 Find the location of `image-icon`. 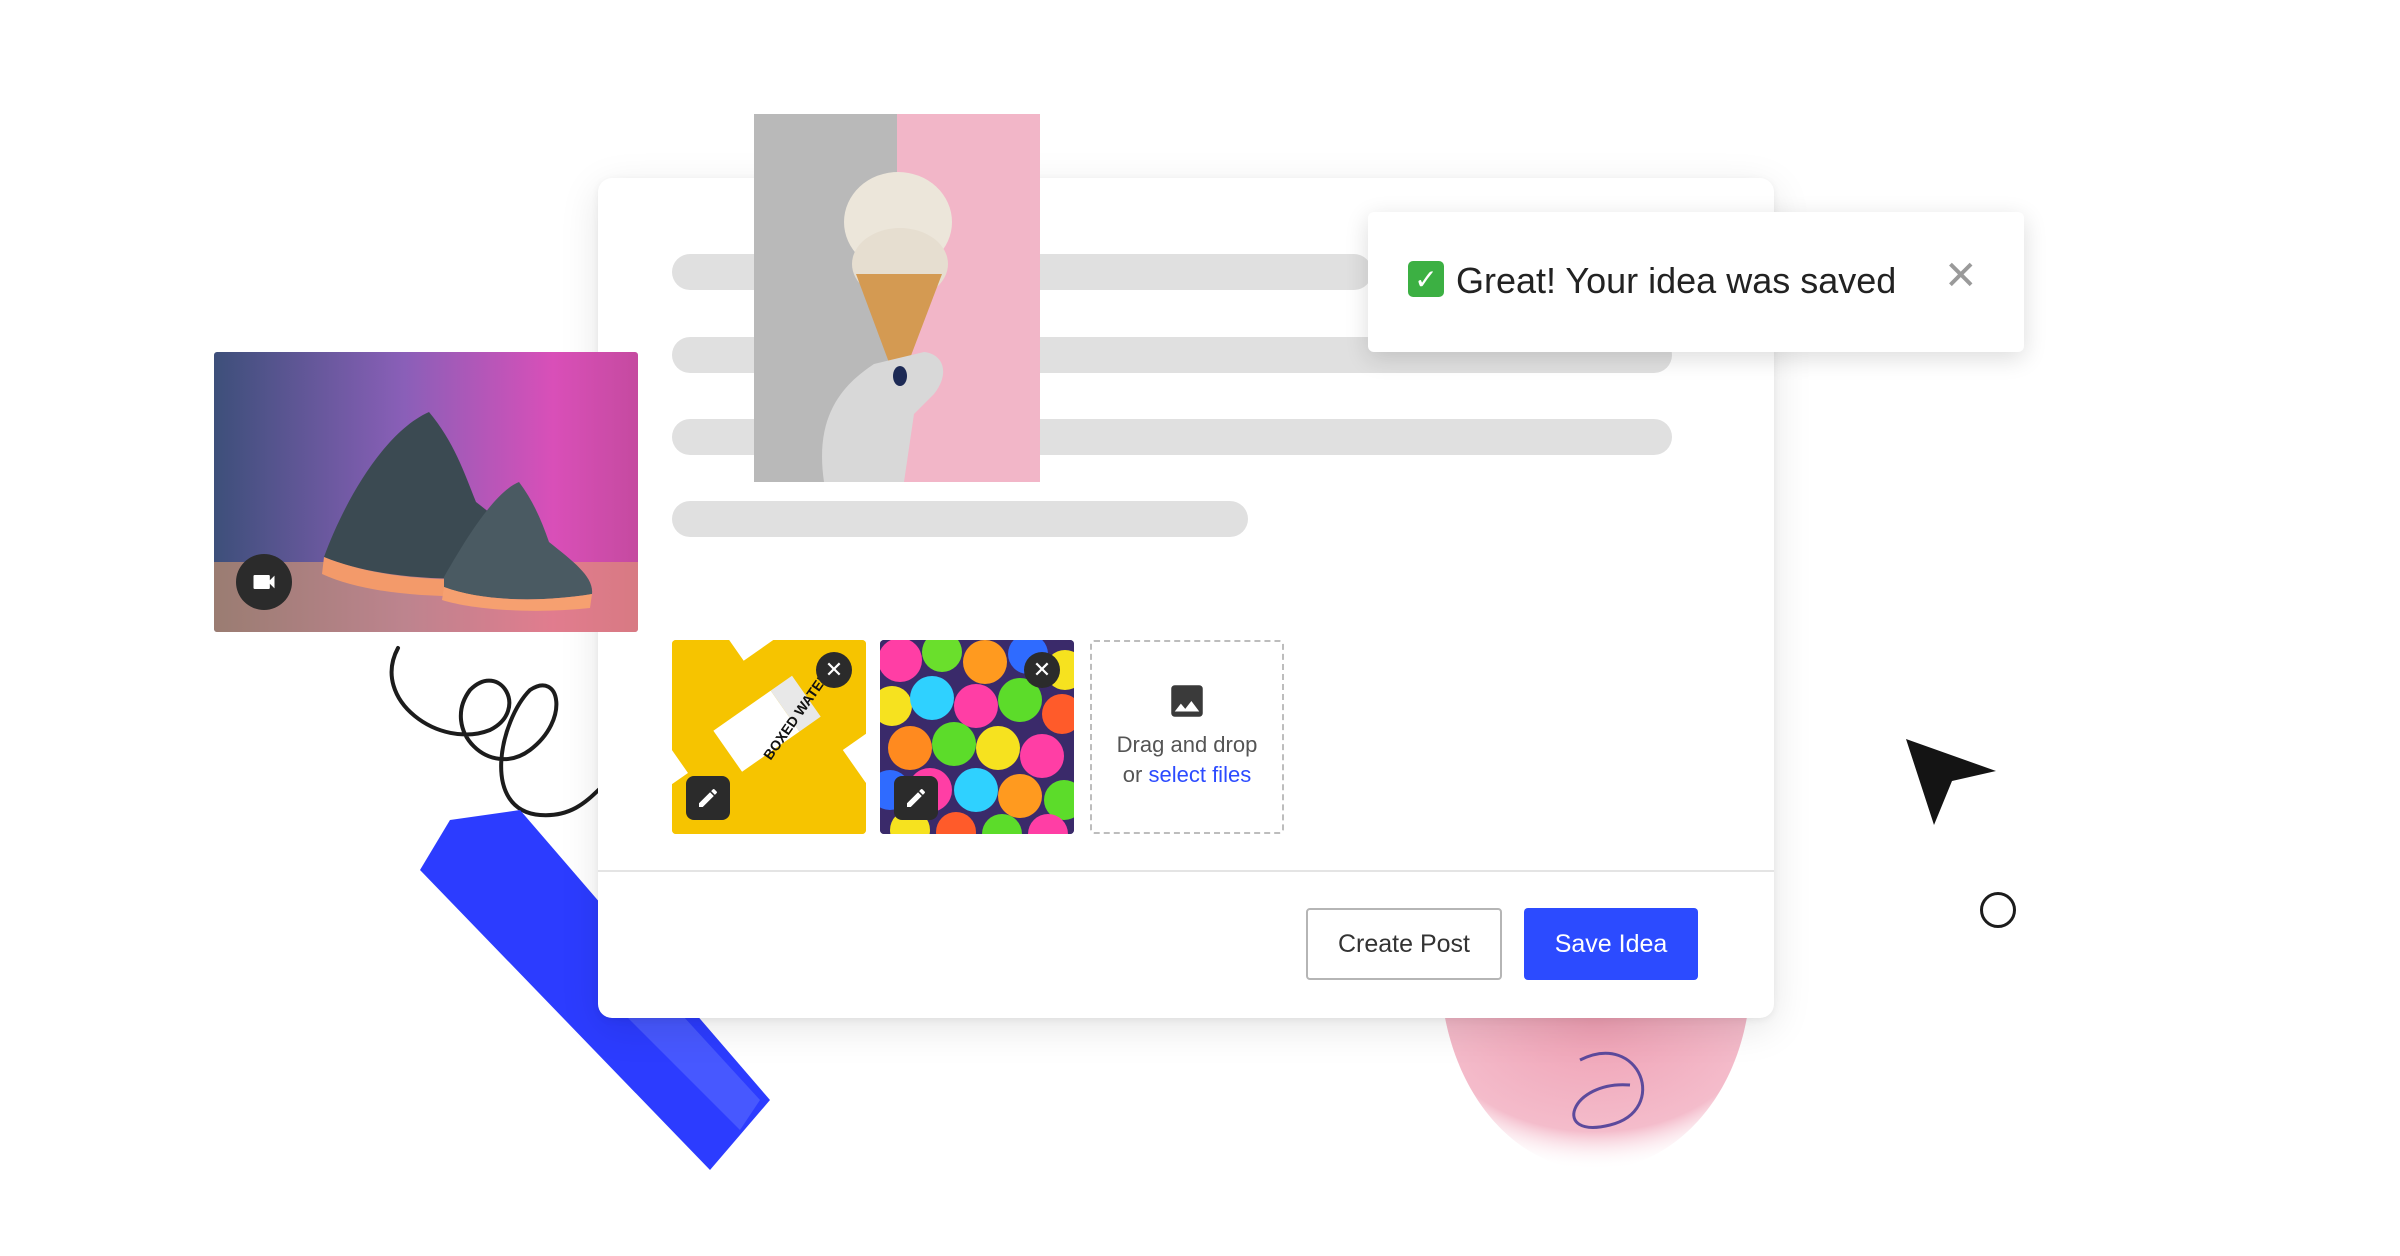

image-icon is located at coordinates (1187, 705).